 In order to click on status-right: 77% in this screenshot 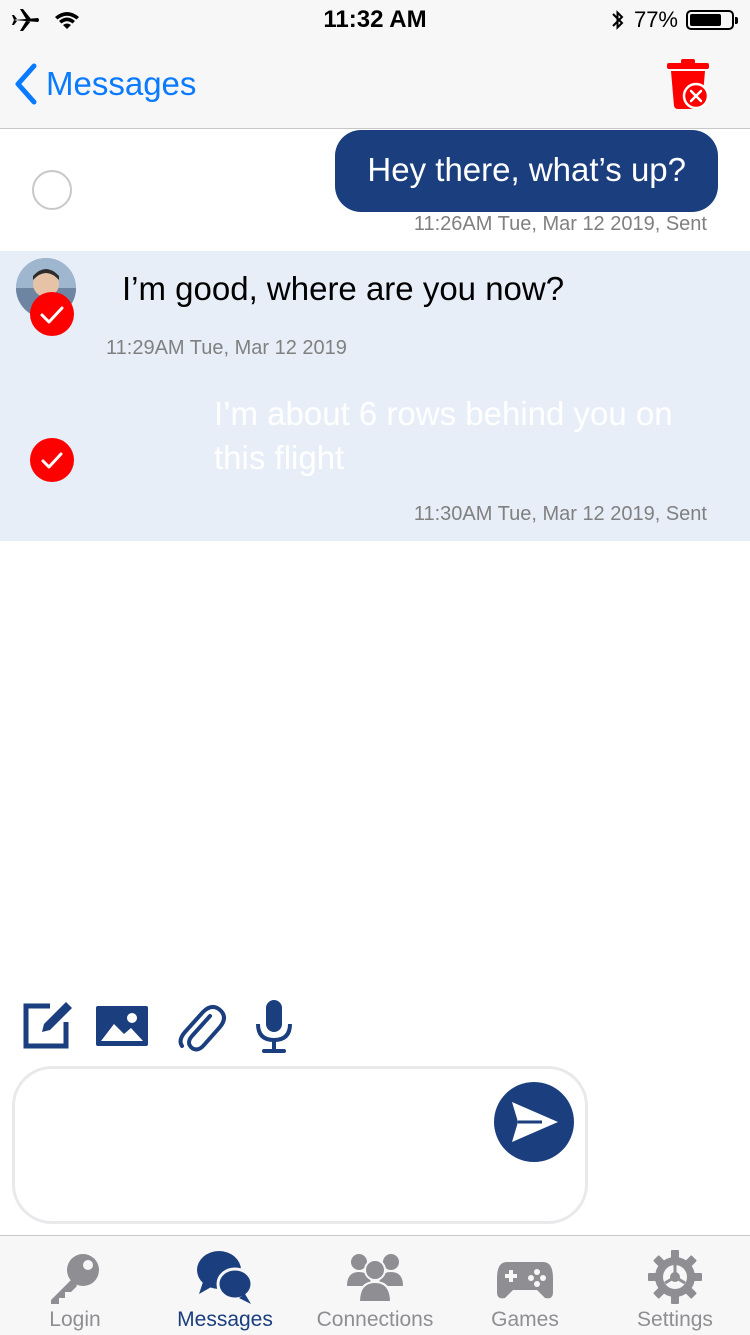, I will do `click(674, 20)`.